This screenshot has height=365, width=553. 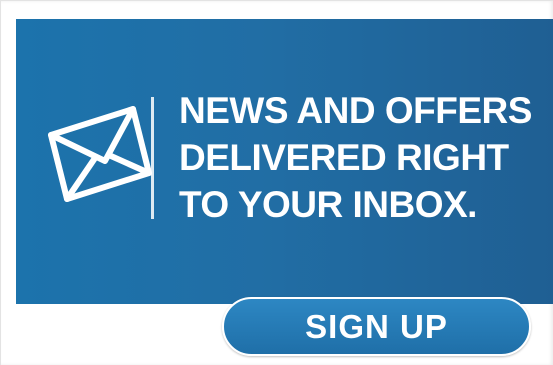 What do you see at coordinates (344, 157) in the screenshot?
I see `headline-line-2: DELIVERED RIGHT` at bounding box center [344, 157].